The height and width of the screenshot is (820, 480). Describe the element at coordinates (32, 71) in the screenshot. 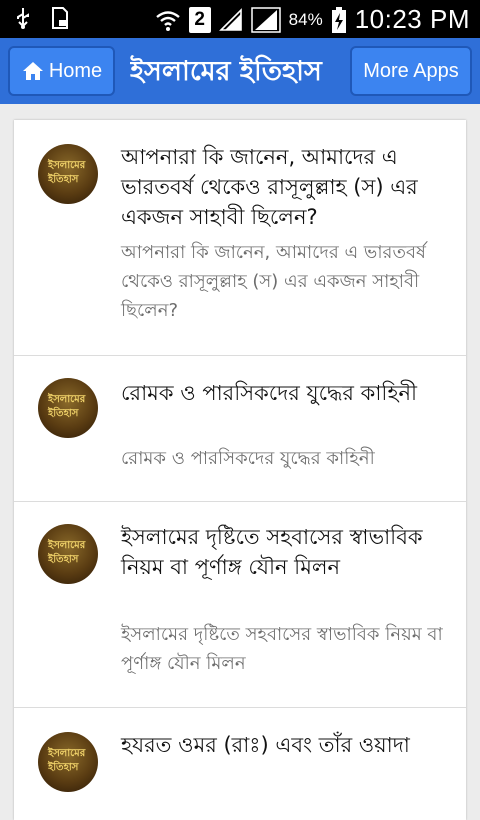

I see `home-icon` at that location.